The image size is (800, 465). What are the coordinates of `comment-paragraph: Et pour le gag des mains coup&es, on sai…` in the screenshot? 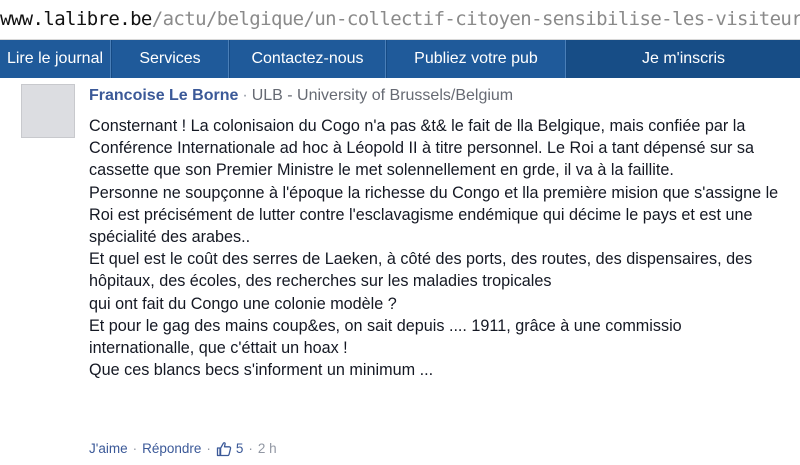 It's located at (385, 337).